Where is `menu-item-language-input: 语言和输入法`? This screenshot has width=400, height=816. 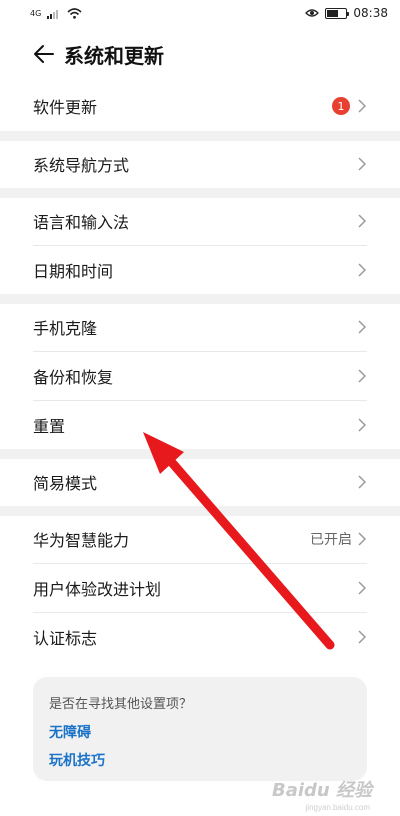 menu-item-language-input: 语言和输入法 is located at coordinates (200, 221).